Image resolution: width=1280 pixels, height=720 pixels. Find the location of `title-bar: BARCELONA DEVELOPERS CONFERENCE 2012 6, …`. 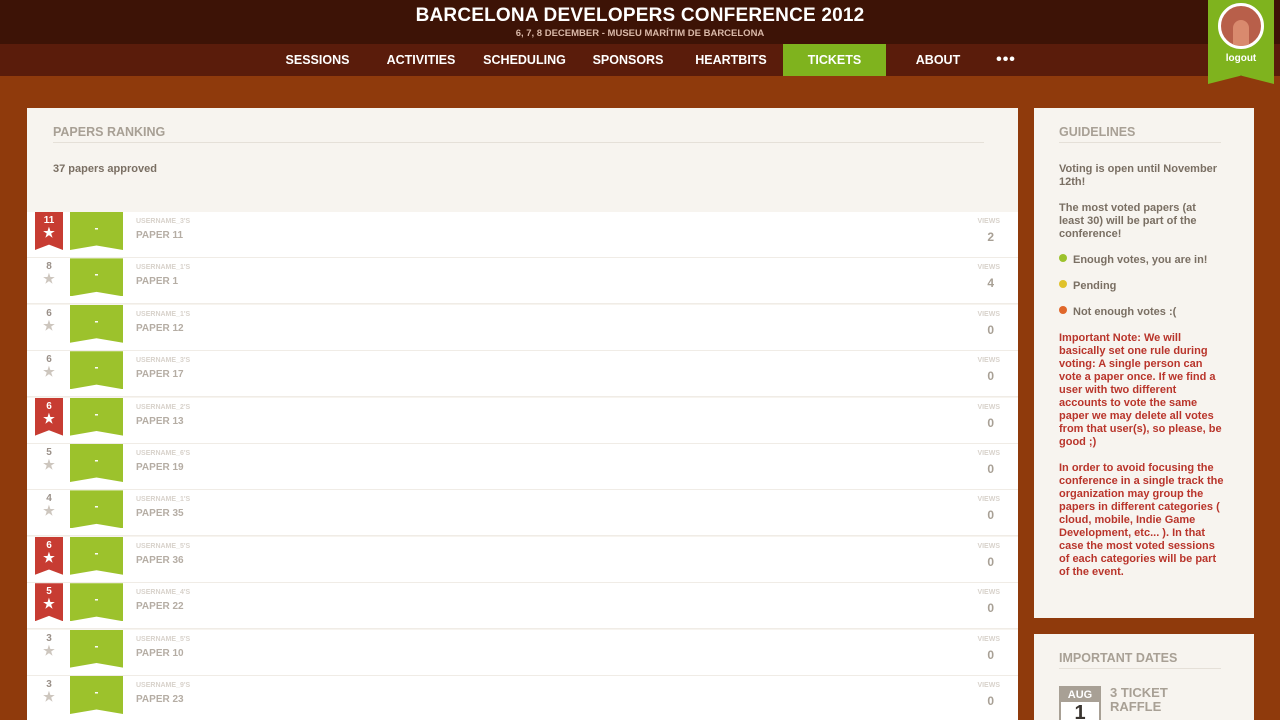

title-bar: BARCELONA DEVELOPERS CONFERENCE 2012 6, … is located at coordinates (640, 22).